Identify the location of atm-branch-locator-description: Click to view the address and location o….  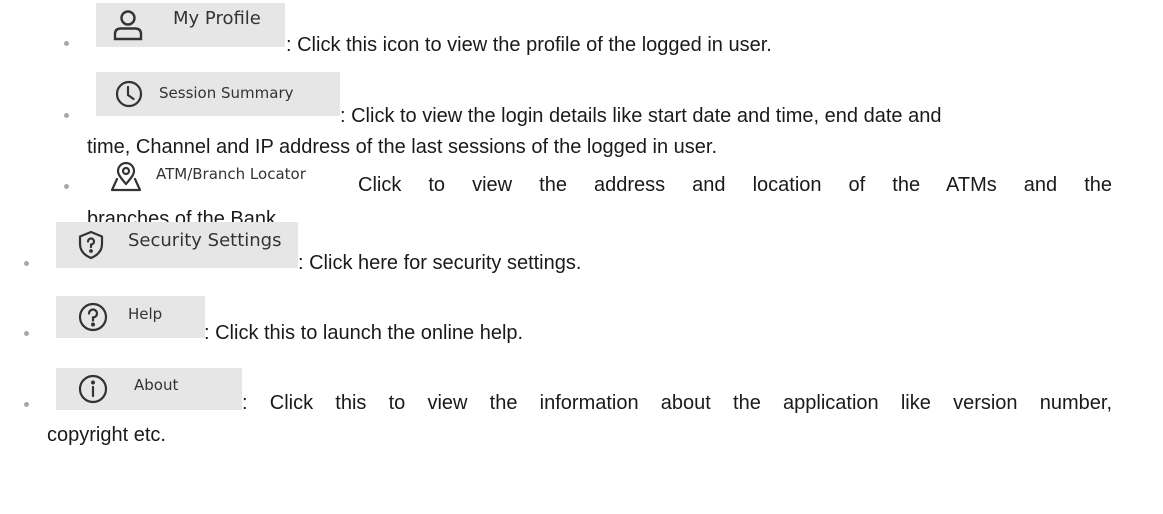
(735, 185).